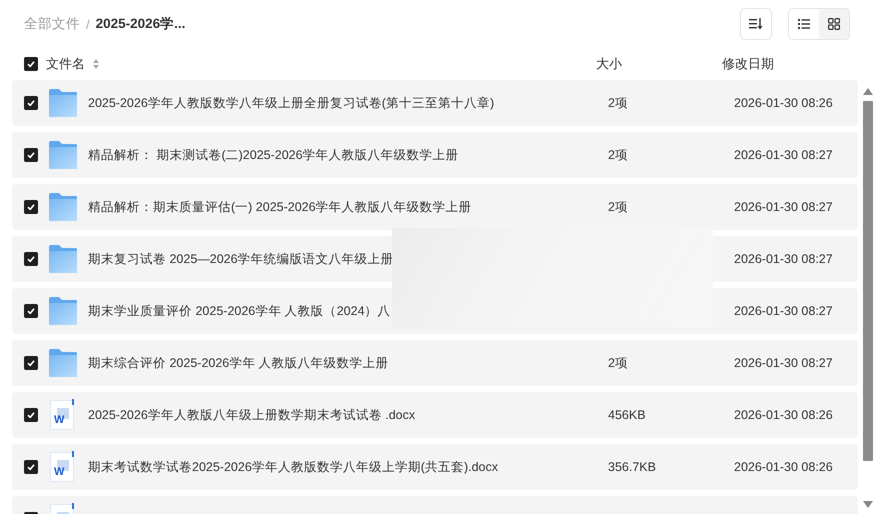 The image size is (874, 514). Describe the element at coordinates (65, 64) in the screenshot. I see `column-header: 文件名` at that location.